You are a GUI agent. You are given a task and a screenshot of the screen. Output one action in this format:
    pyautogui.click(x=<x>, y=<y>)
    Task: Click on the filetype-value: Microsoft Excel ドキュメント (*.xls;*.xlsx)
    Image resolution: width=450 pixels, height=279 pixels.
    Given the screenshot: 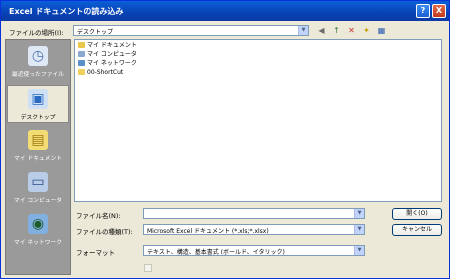 What is the action you would take?
    pyautogui.click(x=208, y=231)
    